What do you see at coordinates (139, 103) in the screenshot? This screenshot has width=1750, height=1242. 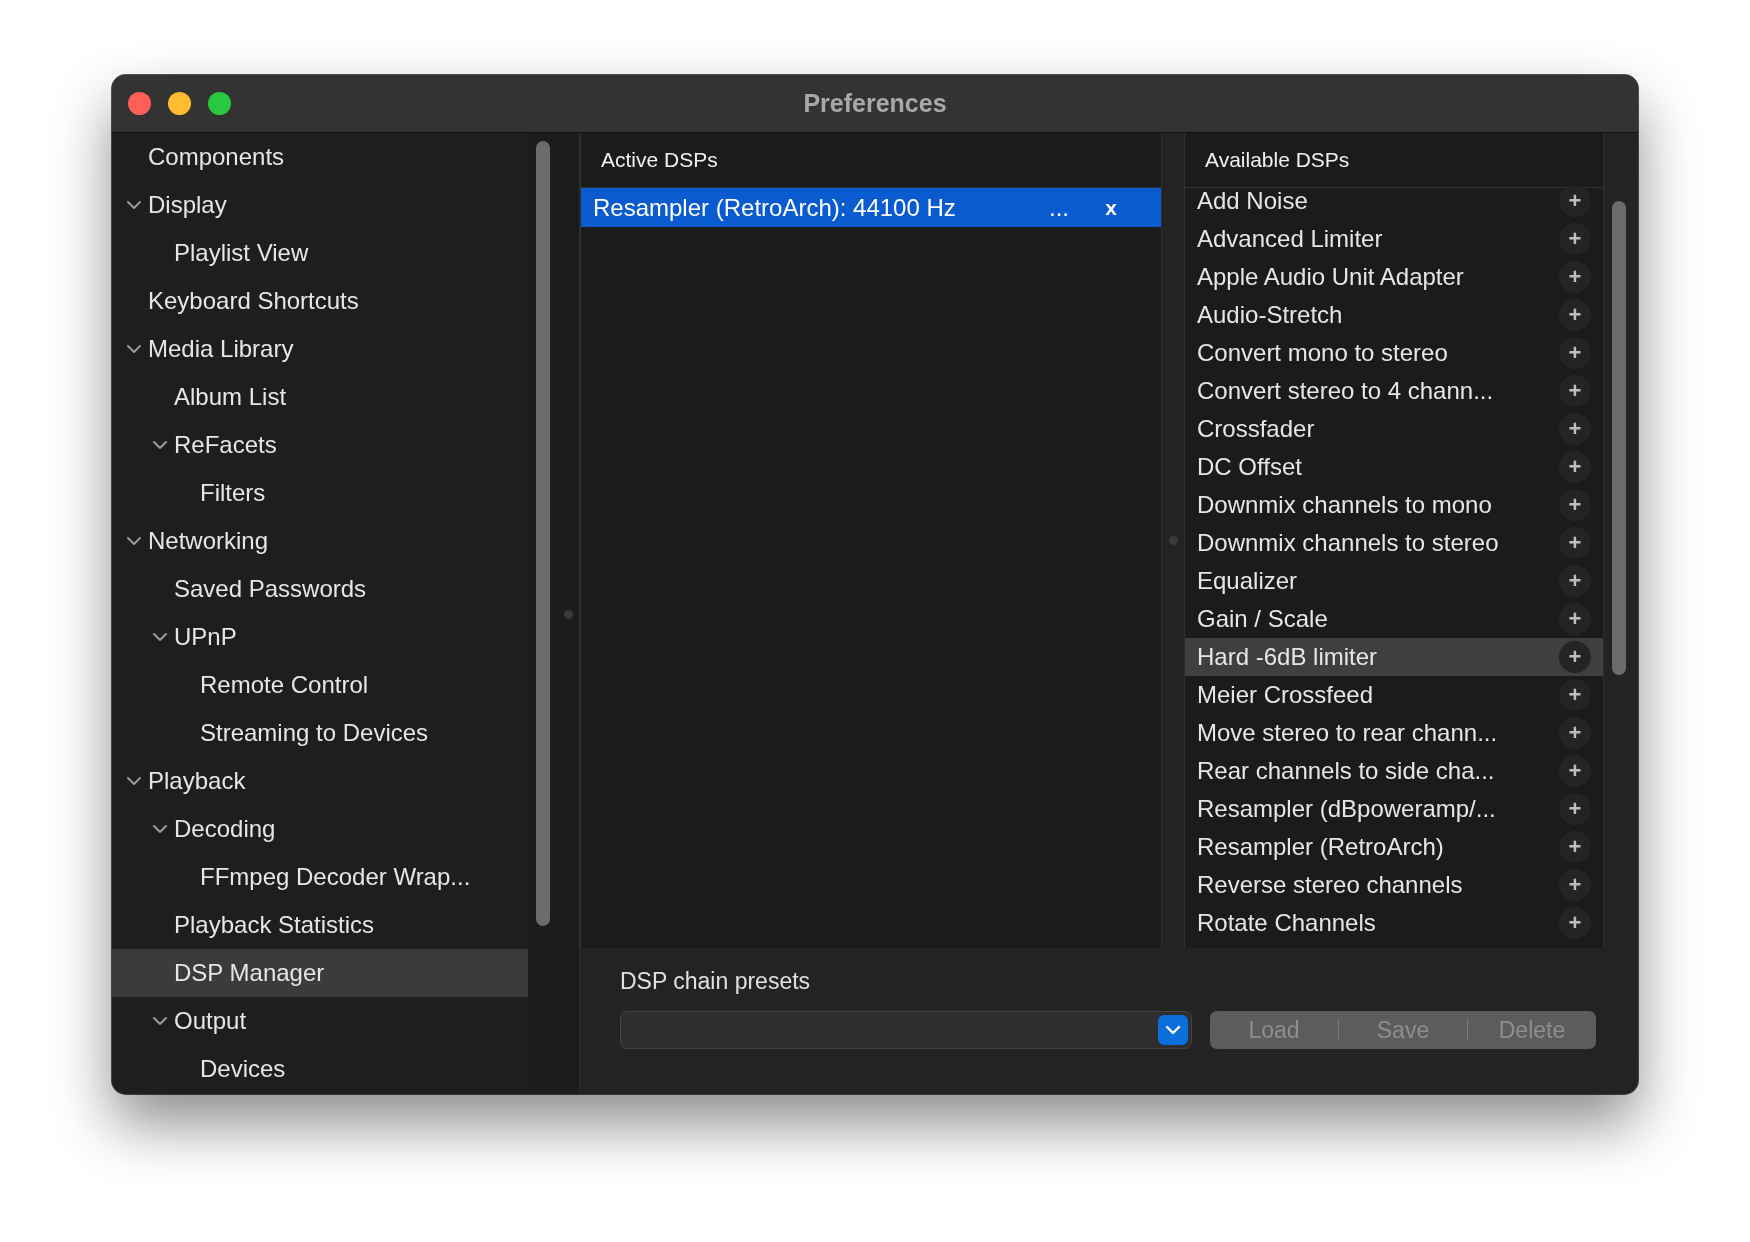 I see `close-icon` at bounding box center [139, 103].